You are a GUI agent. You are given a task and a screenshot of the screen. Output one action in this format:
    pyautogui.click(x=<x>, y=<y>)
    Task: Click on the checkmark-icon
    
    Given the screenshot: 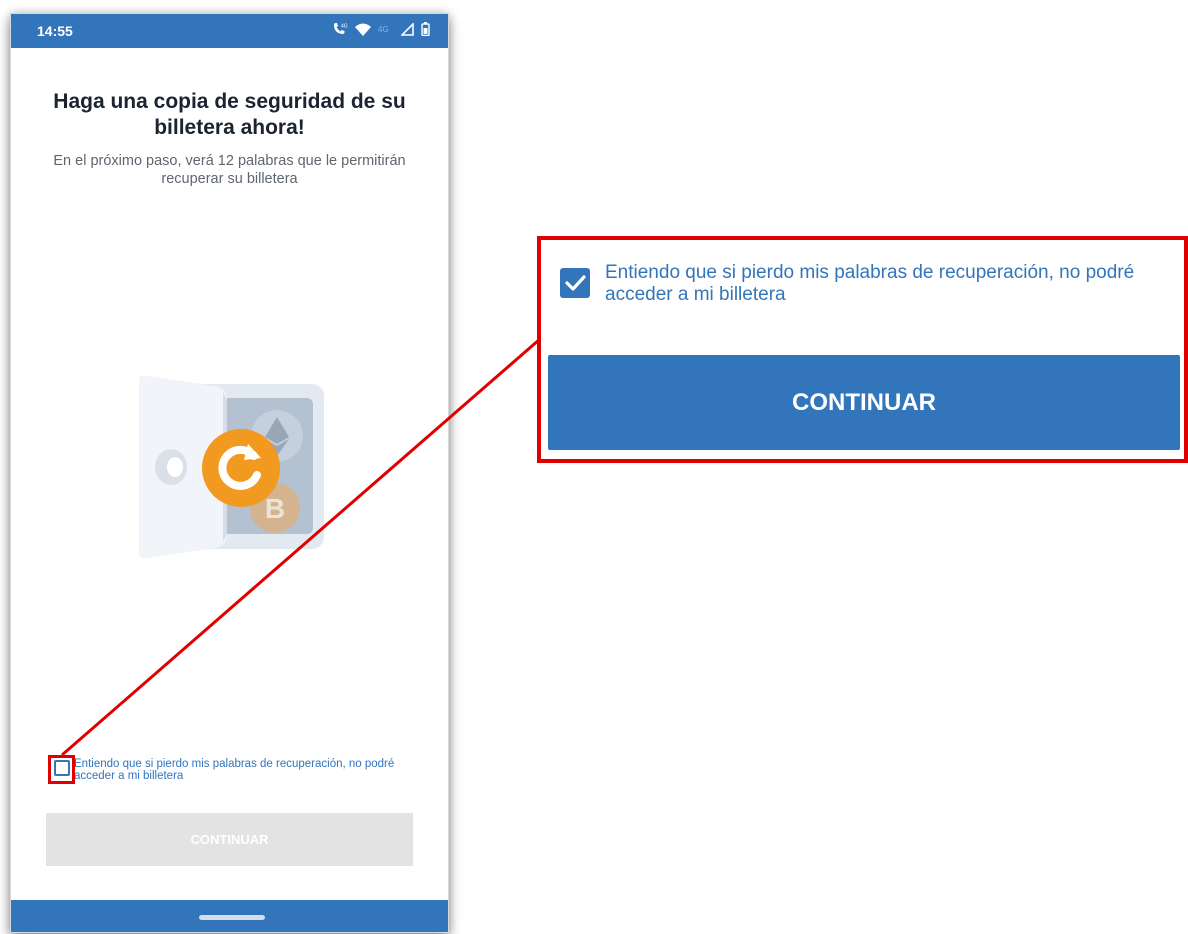 What is the action you would take?
    pyautogui.click(x=575, y=283)
    